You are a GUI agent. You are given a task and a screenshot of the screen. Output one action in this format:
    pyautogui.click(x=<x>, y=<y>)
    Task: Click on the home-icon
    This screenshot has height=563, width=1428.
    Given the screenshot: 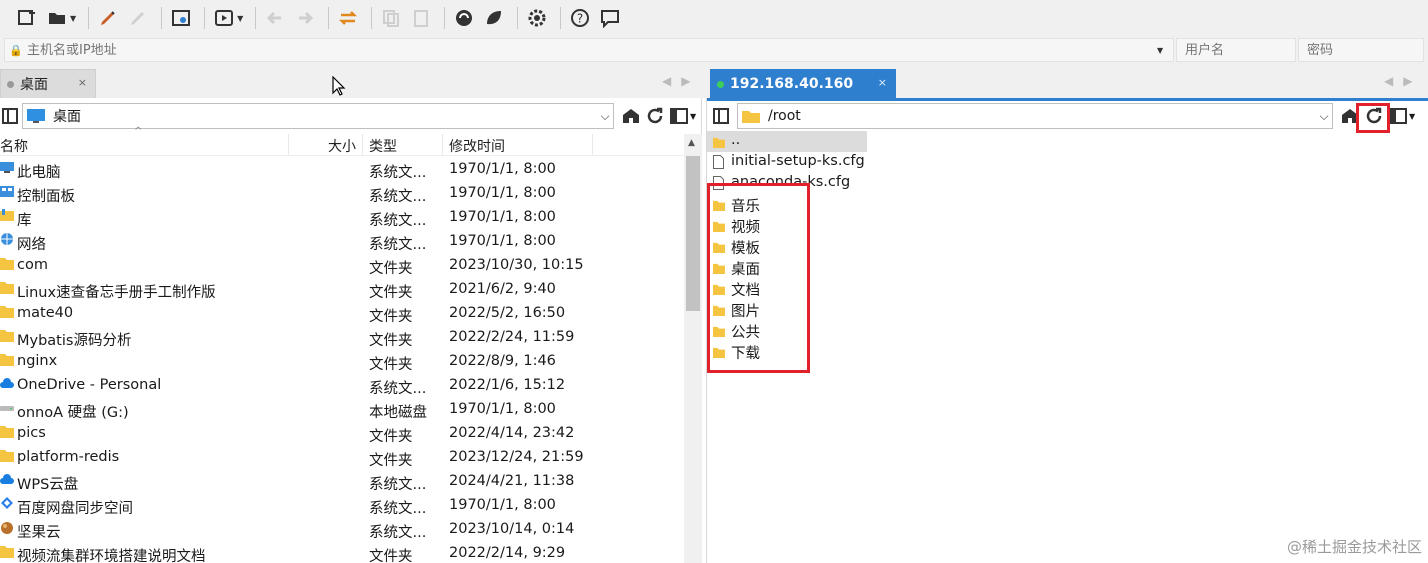 What is the action you would take?
    pyautogui.click(x=631, y=116)
    